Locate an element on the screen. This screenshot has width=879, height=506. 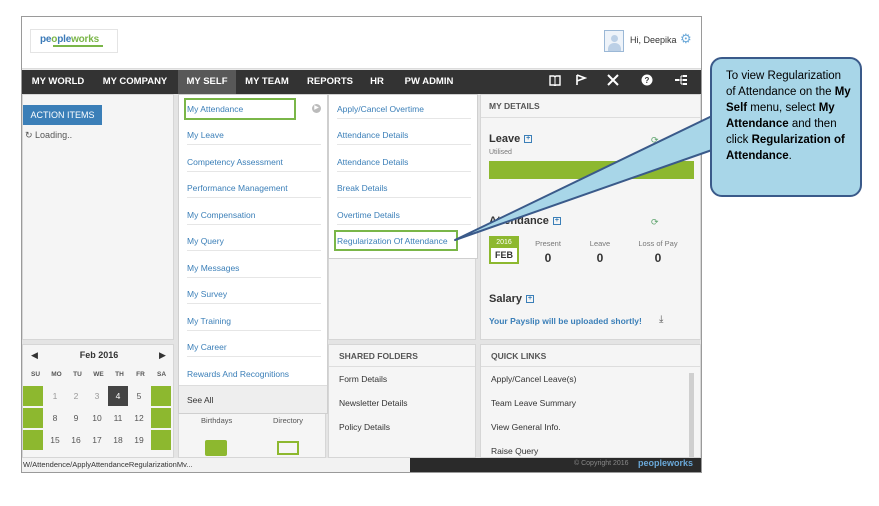
shared-folder-item: Policy Details is located at coordinates (364, 427).